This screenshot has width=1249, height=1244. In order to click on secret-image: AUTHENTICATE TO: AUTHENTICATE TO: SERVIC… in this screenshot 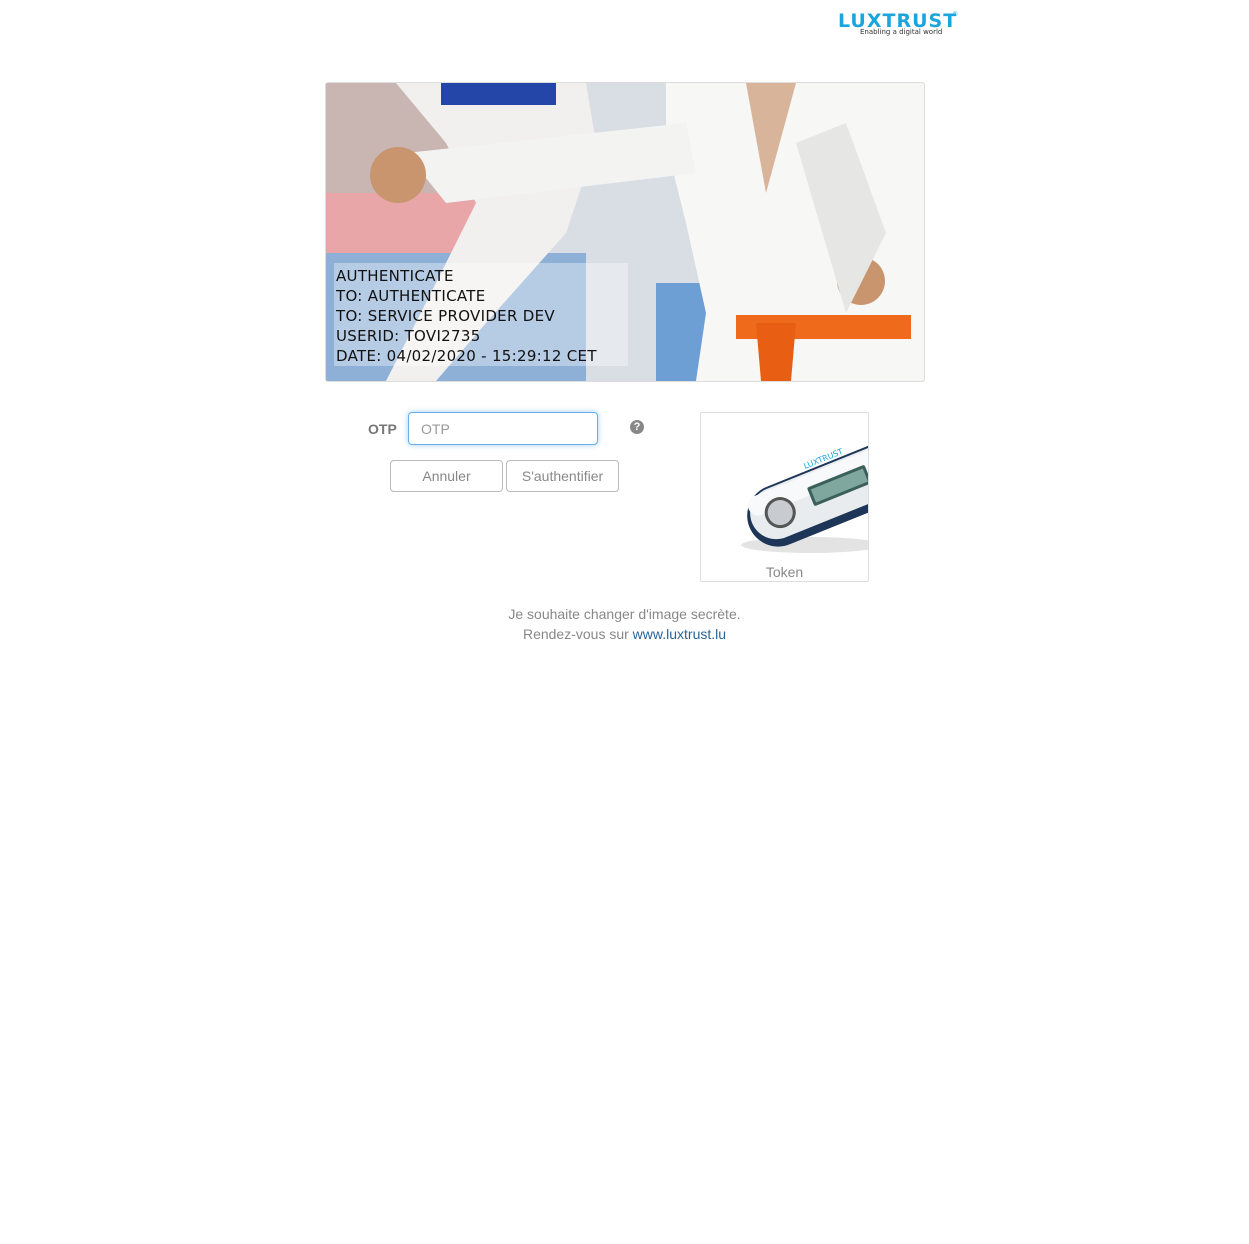, I will do `click(625, 232)`.